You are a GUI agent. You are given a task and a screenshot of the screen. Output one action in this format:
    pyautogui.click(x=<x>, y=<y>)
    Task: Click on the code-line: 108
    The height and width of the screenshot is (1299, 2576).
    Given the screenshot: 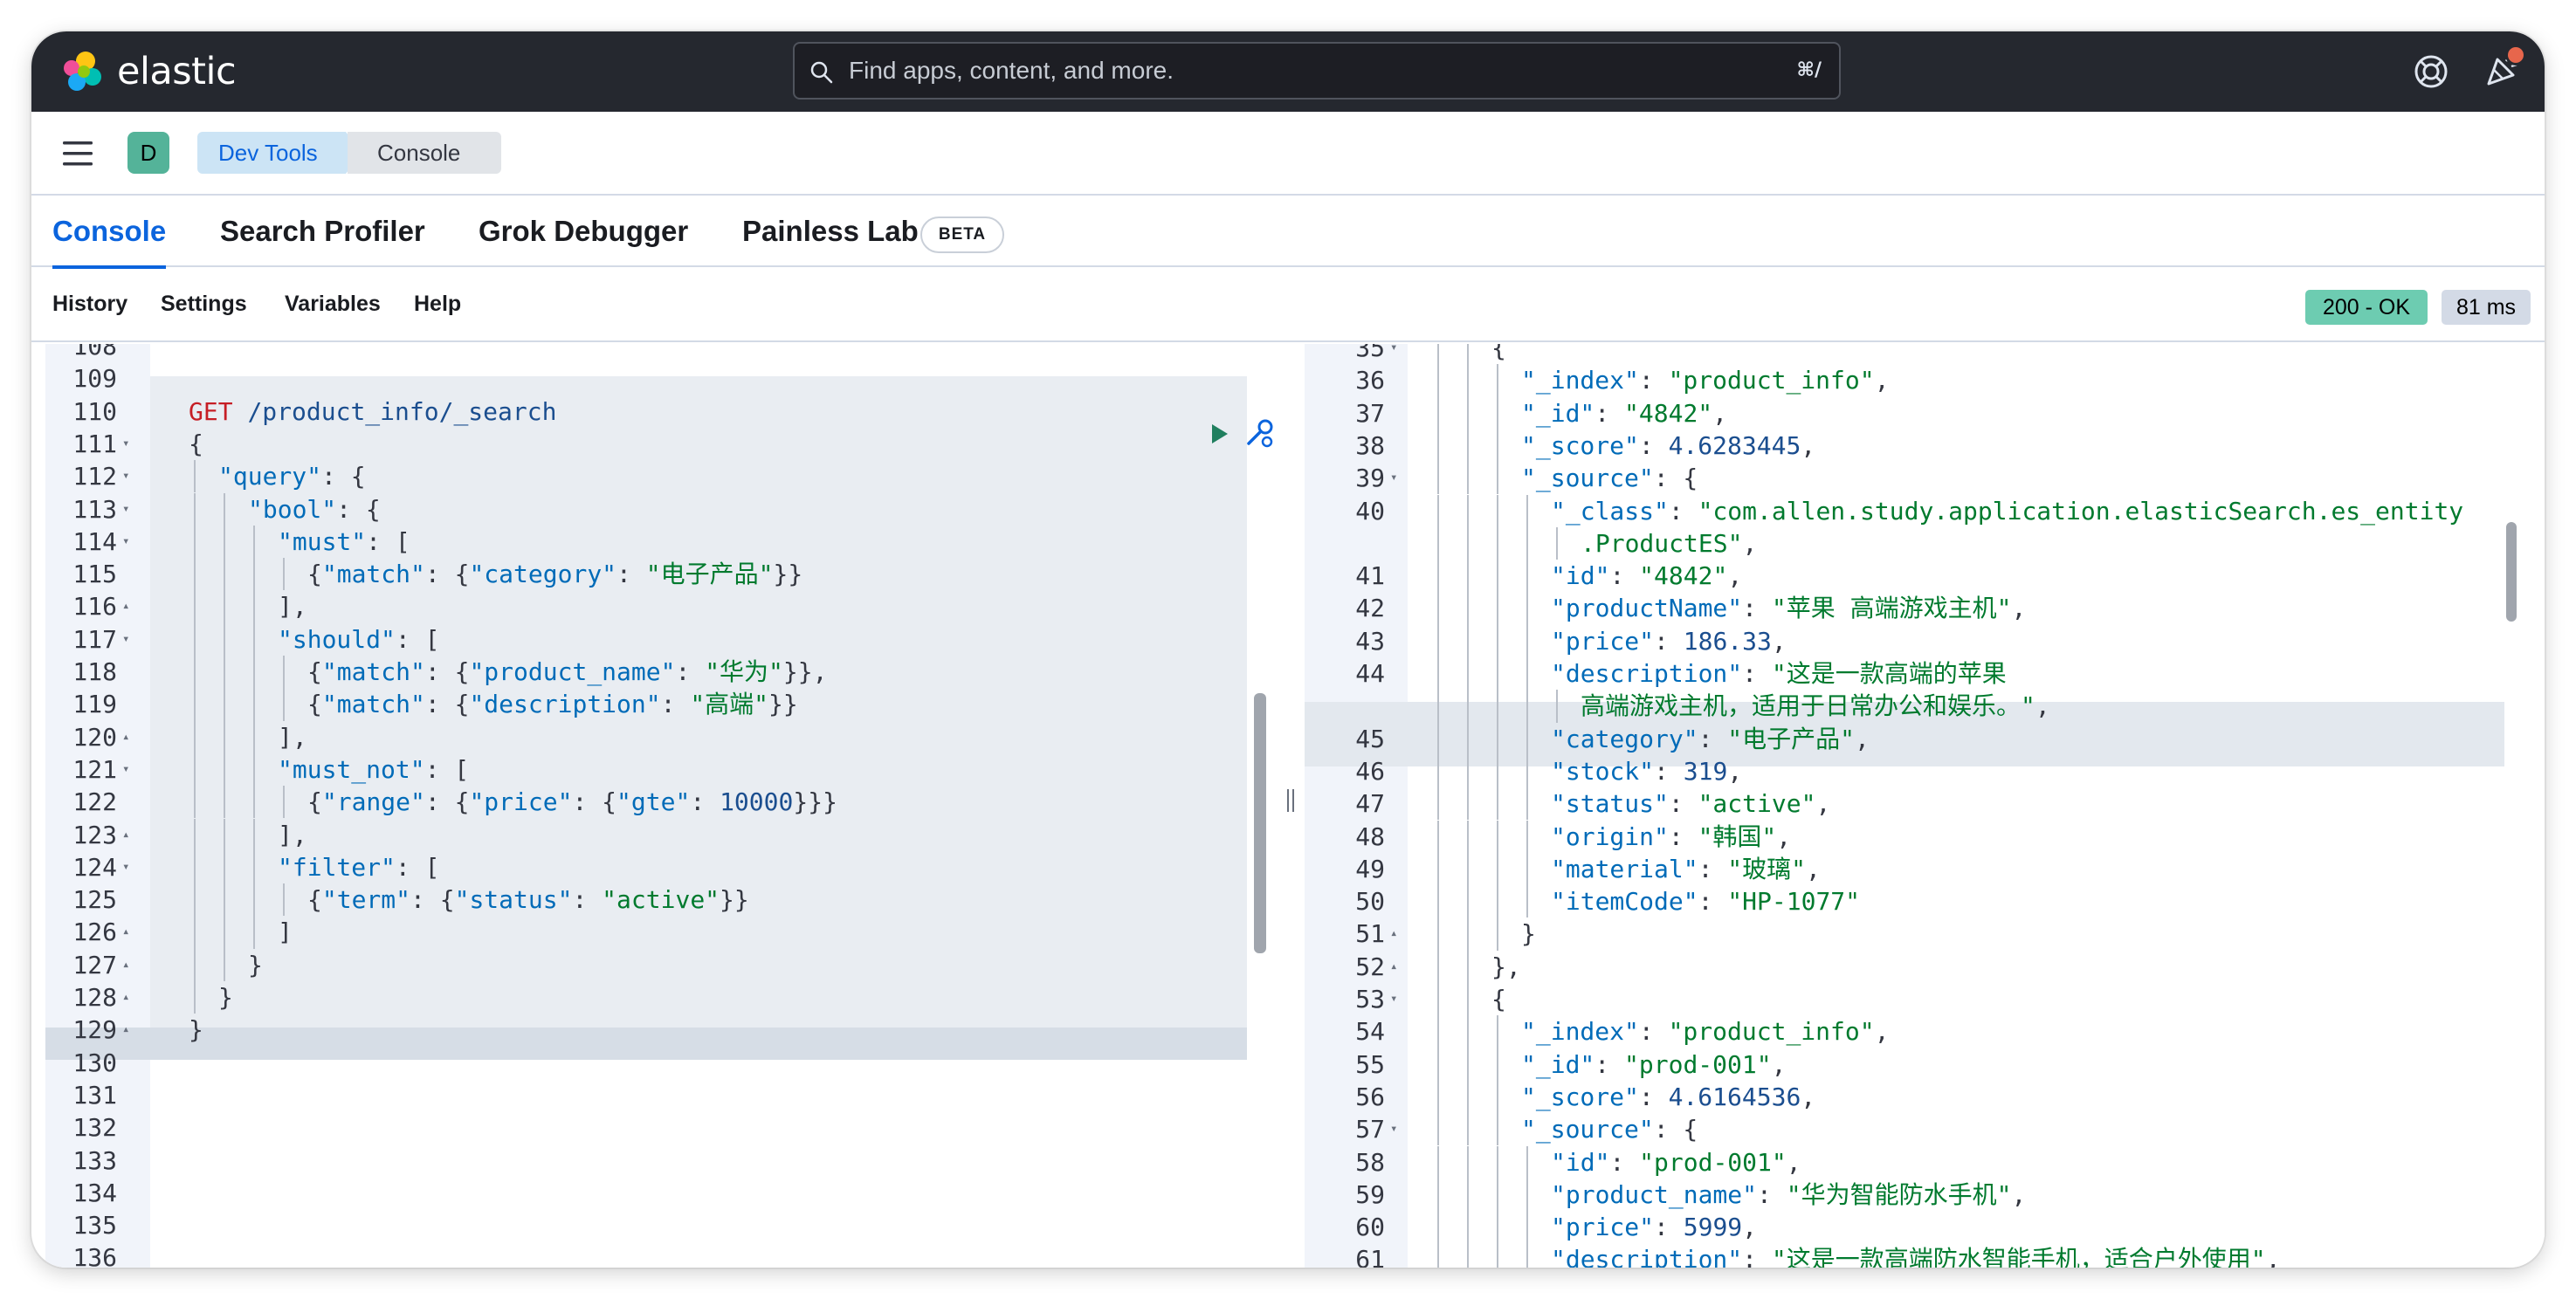 What is the action you would take?
    pyautogui.click(x=661, y=353)
    